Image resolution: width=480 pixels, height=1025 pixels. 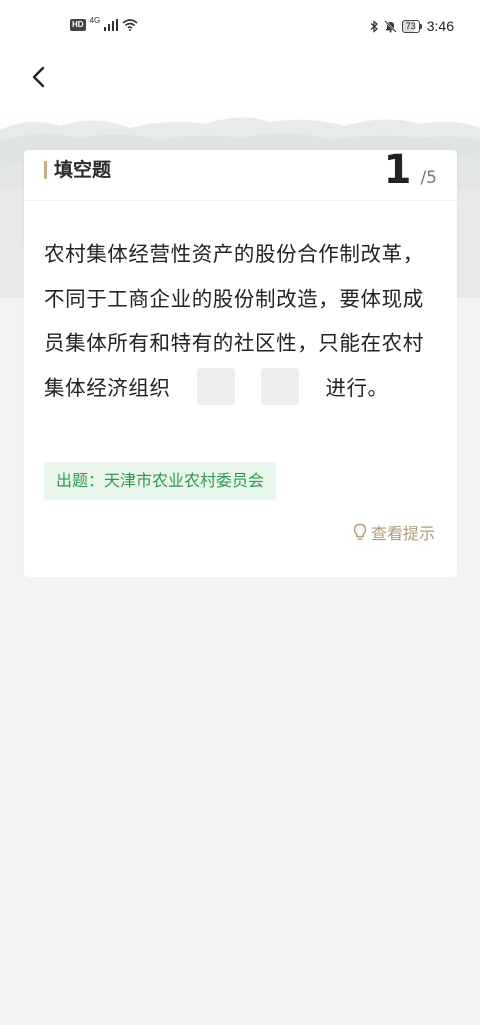 I want to click on view-hint-button: 查看提示, so click(x=394, y=532).